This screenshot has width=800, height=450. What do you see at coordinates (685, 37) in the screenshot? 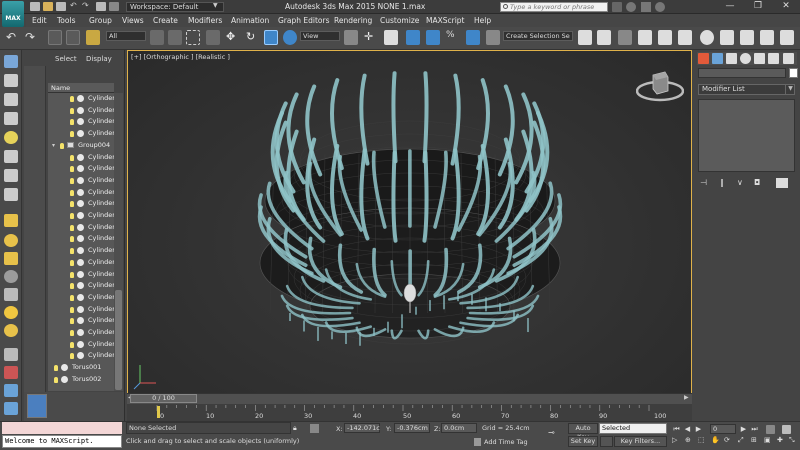
I see `curve-editor-icon` at bounding box center [685, 37].